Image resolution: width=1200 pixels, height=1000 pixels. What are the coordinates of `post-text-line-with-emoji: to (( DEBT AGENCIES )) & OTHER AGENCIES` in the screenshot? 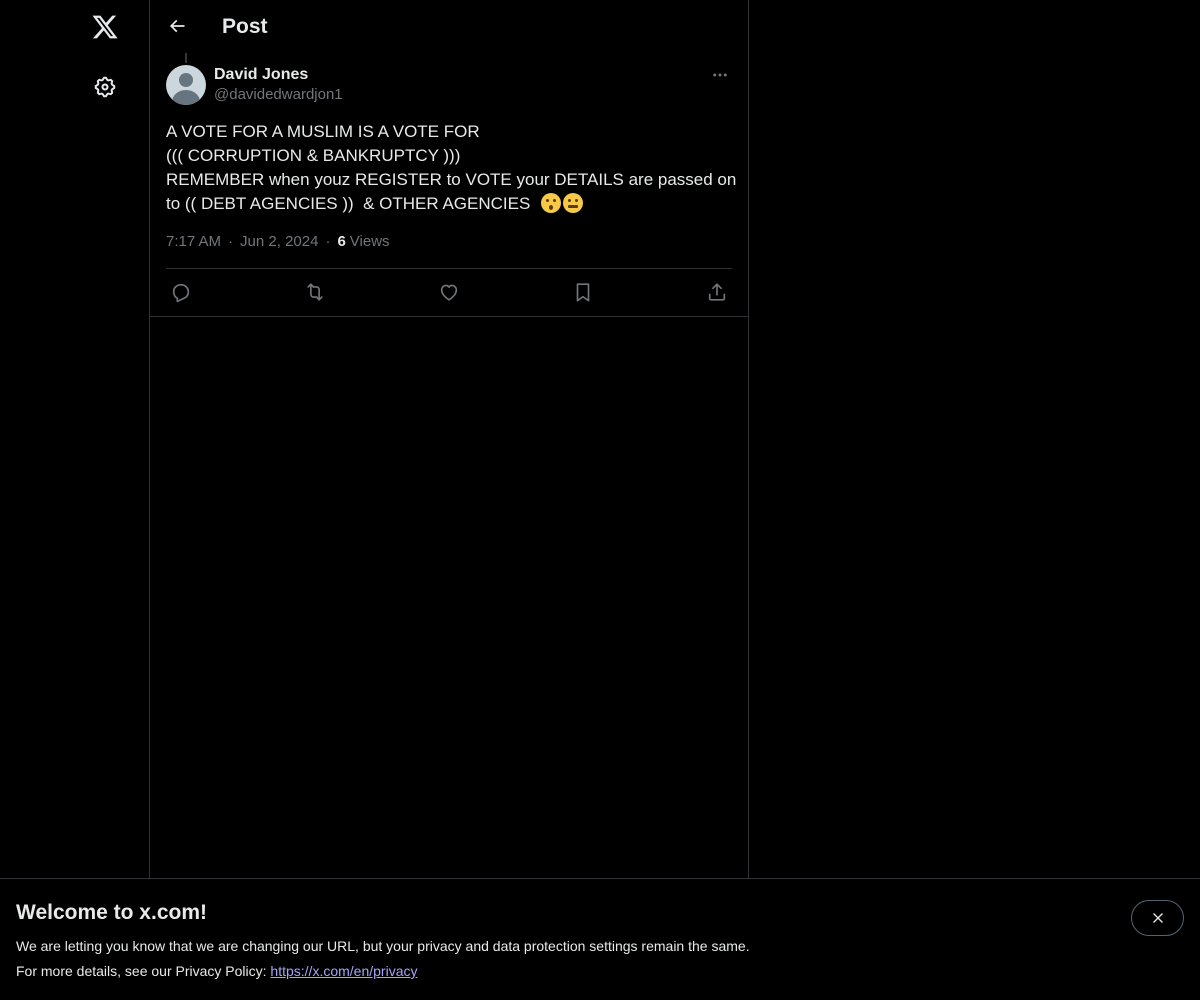 It's located at (449, 204).